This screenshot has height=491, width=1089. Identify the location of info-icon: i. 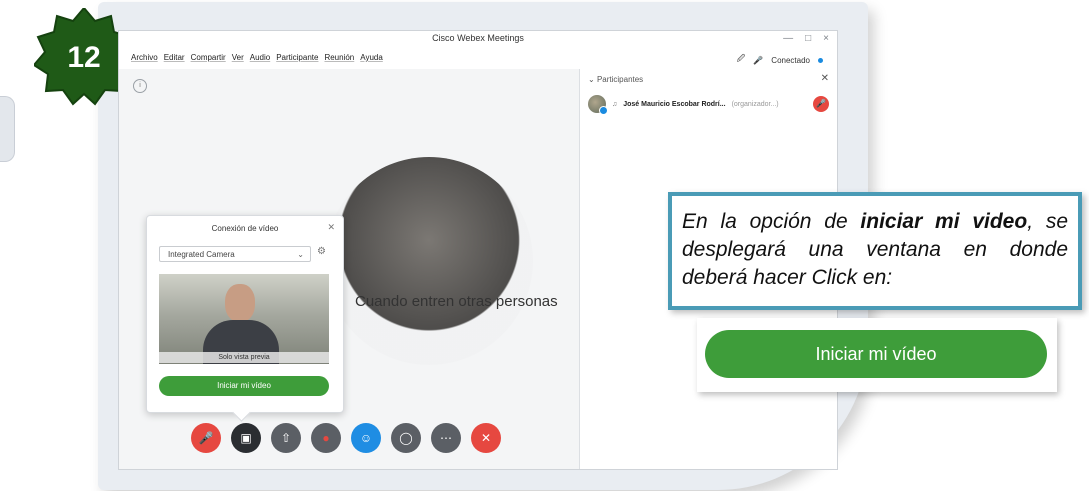
(140, 86).